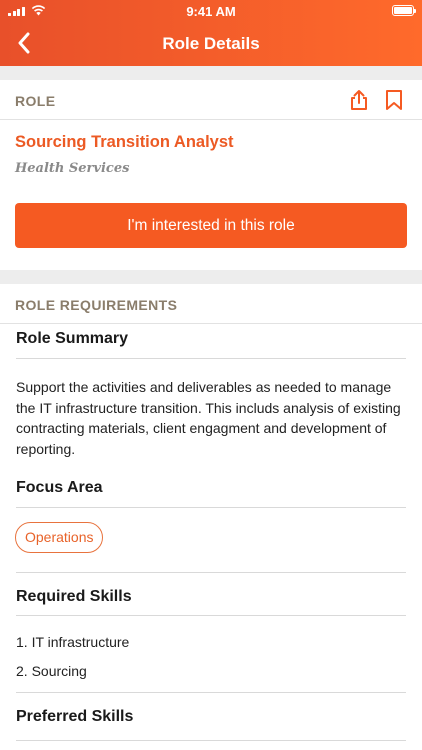  Describe the element at coordinates (35, 101) in the screenshot. I see `role-section-label: ROLE` at that location.